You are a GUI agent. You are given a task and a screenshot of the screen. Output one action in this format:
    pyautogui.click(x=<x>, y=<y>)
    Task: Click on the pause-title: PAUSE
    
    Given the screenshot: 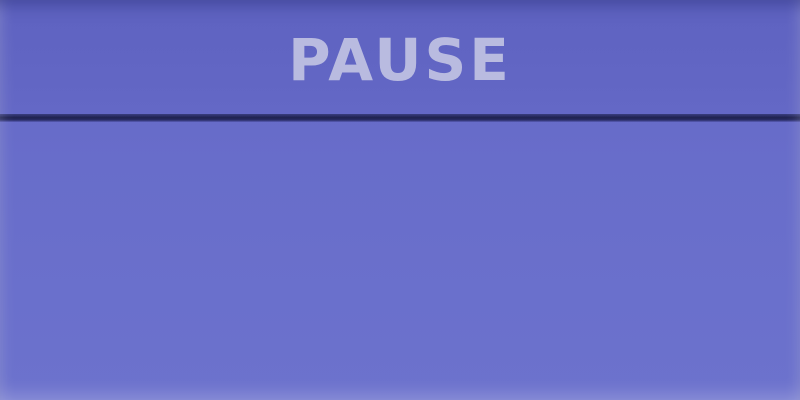 What is the action you would take?
    pyautogui.click(x=400, y=60)
    